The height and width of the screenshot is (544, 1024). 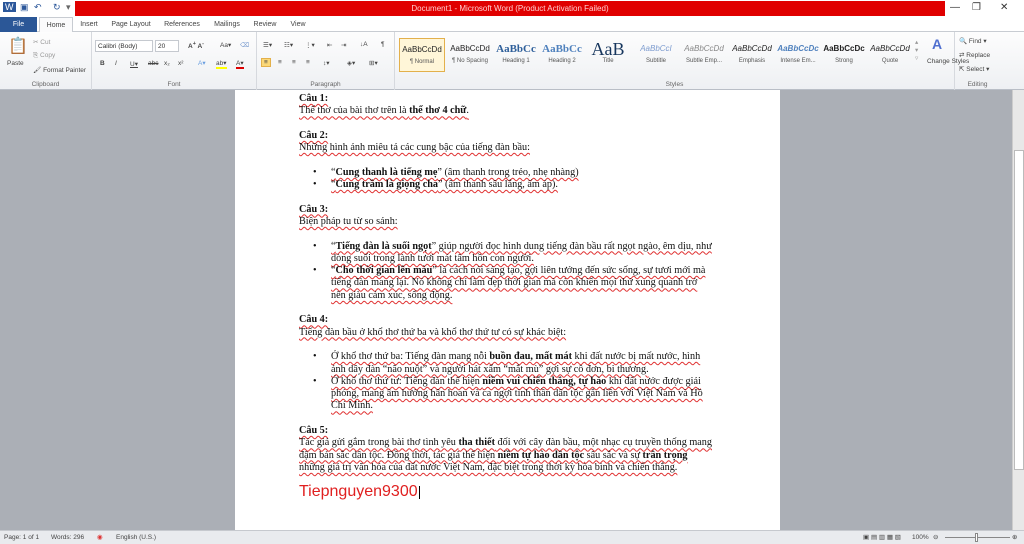 What do you see at coordinates (131, 24) in the screenshot?
I see `tab-page-layout: Page Layout` at bounding box center [131, 24].